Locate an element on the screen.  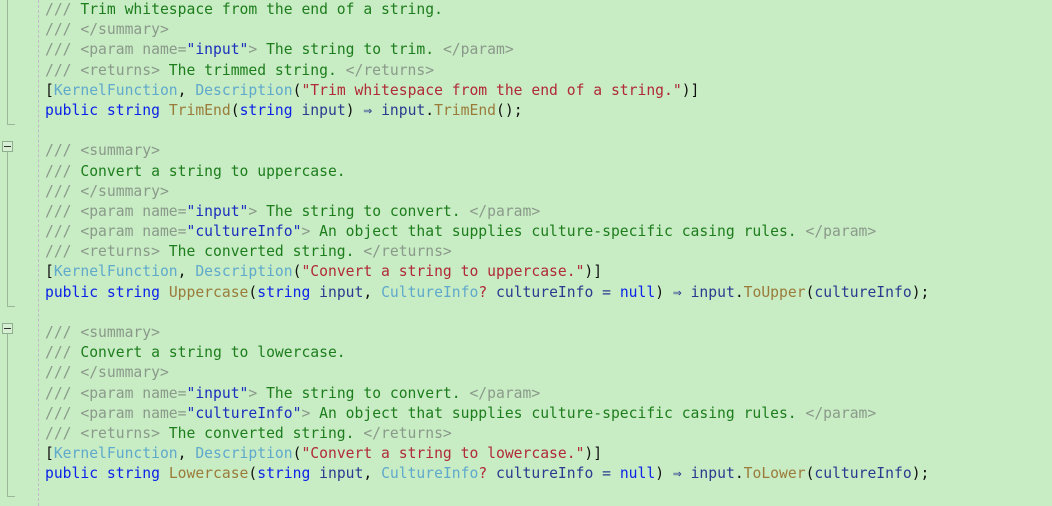
code-token: "cultureInfo" is located at coordinates (244, 413).